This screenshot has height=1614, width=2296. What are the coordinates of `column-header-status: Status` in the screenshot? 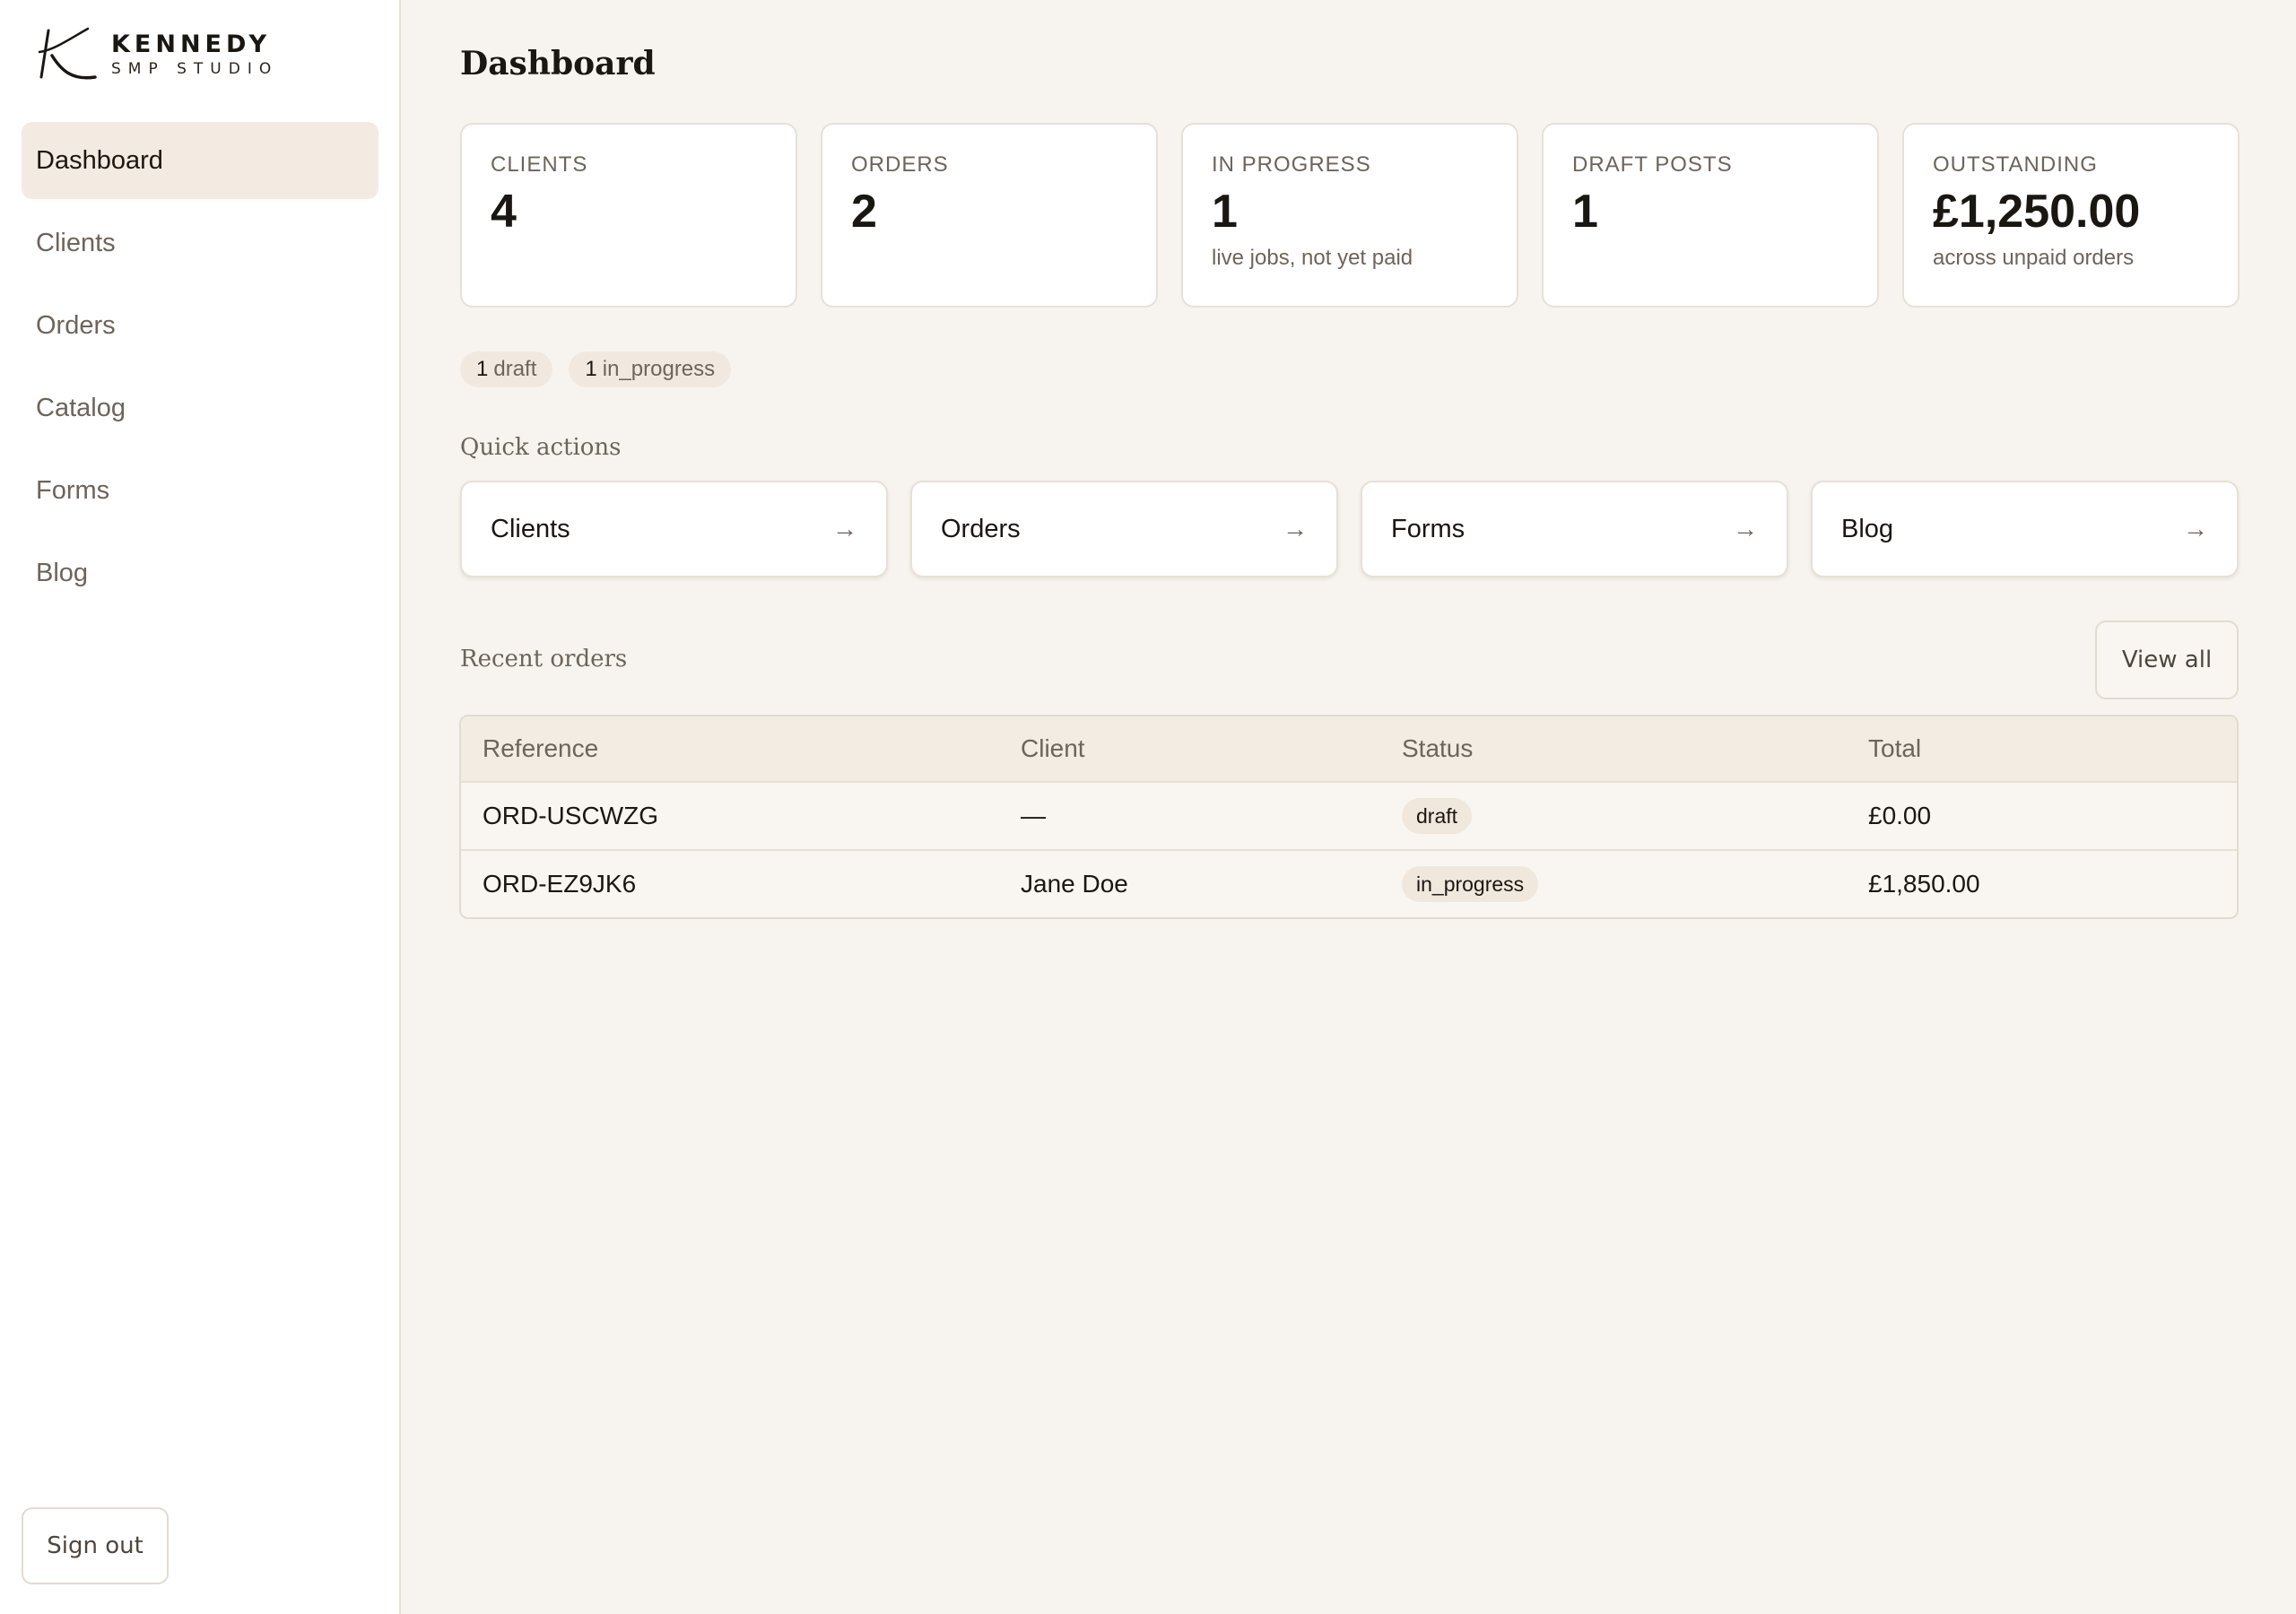 It's located at (1613, 748).